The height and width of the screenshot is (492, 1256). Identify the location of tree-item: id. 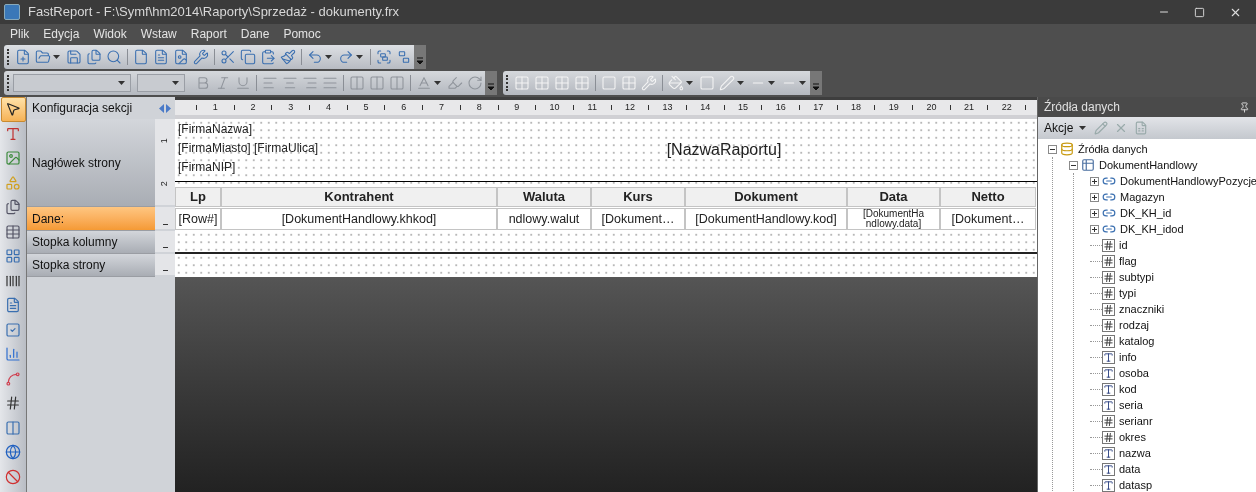
(1123, 245).